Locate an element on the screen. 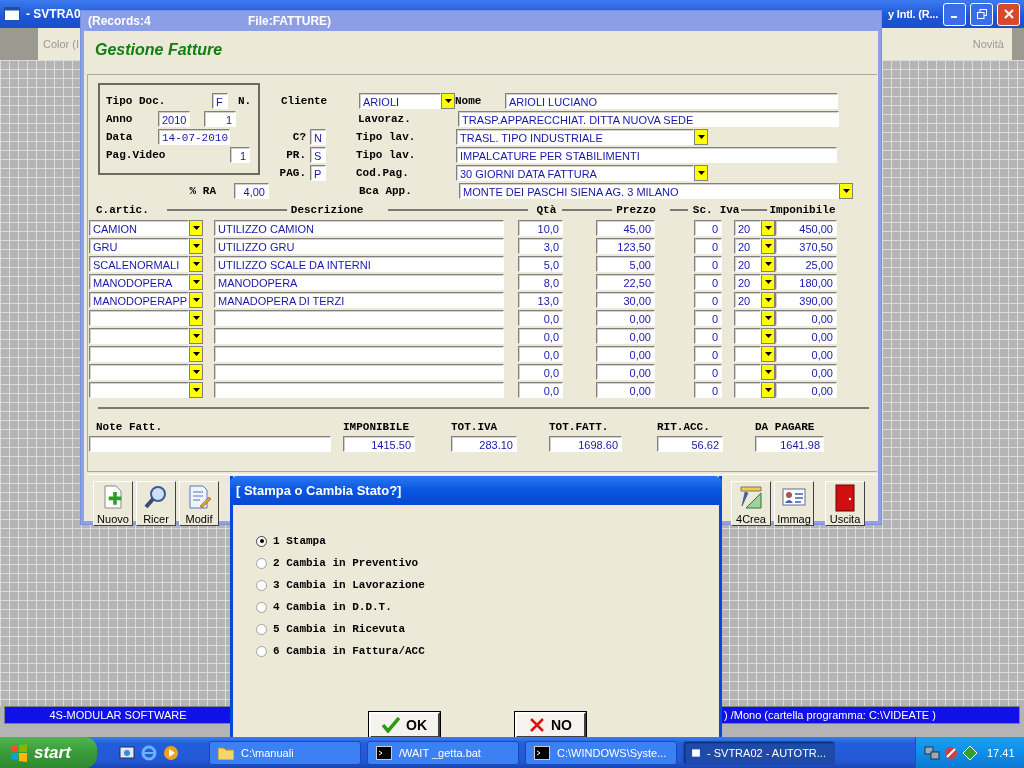 This screenshot has height=768, width=1024. toolbar-button: Nuovo is located at coordinates (113, 503).